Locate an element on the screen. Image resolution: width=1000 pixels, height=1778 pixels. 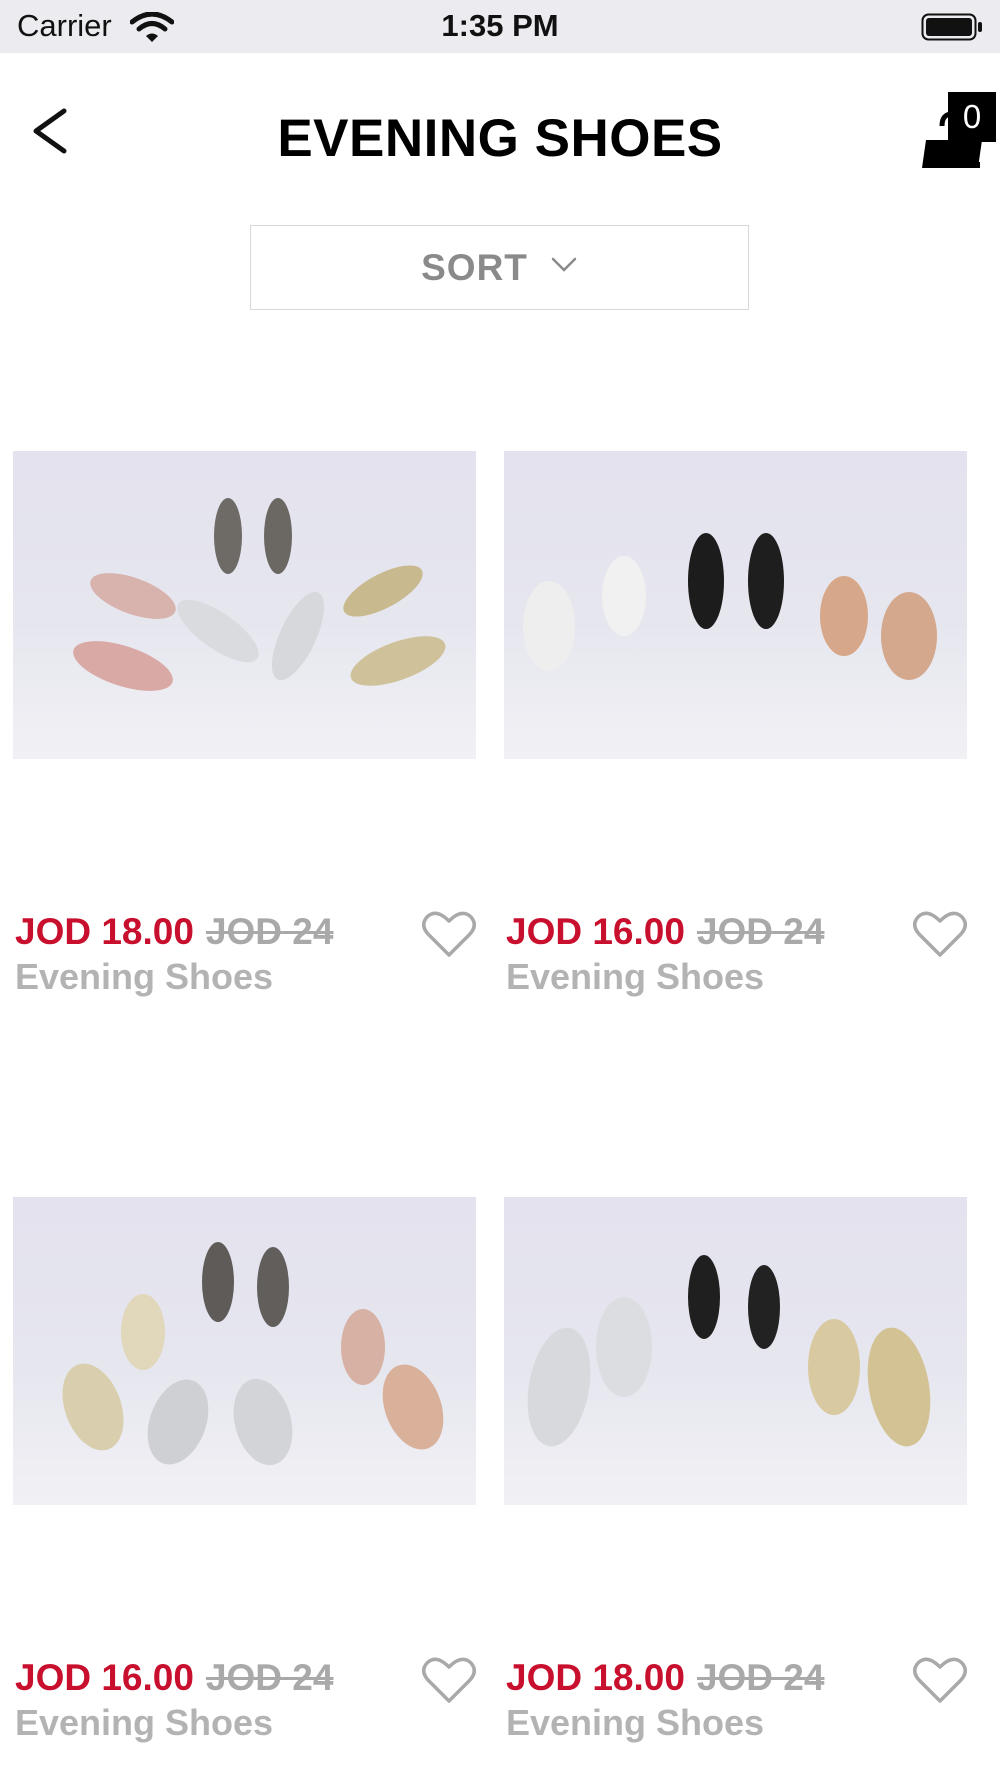
cart-count-badge: 0 is located at coordinates (972, 117).